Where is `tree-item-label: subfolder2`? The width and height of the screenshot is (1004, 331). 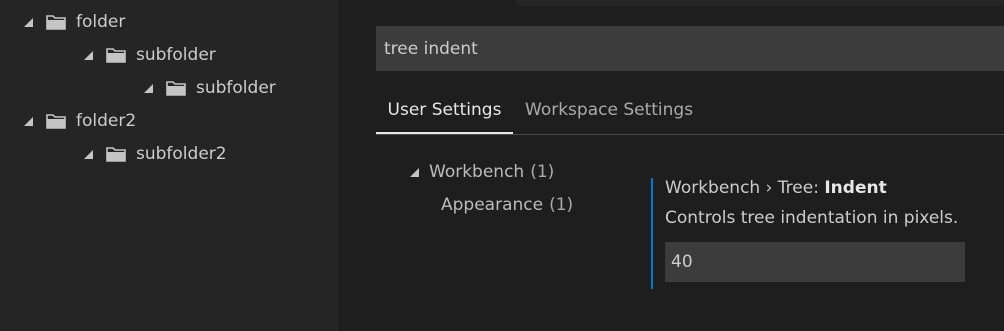 tree-item-label: subfolder2 is located at coordinates (181, 153).